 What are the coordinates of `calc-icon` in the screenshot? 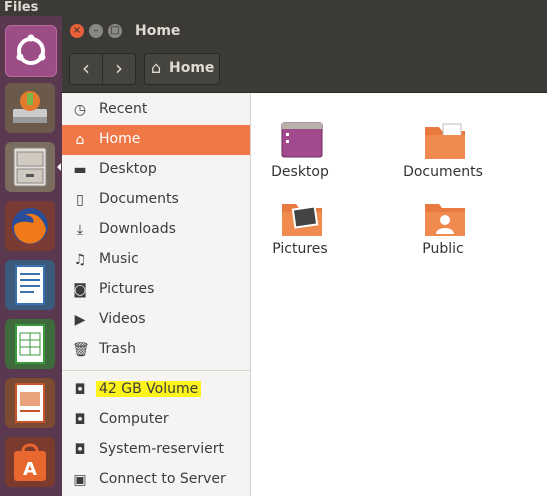 It's located at (30, 344).